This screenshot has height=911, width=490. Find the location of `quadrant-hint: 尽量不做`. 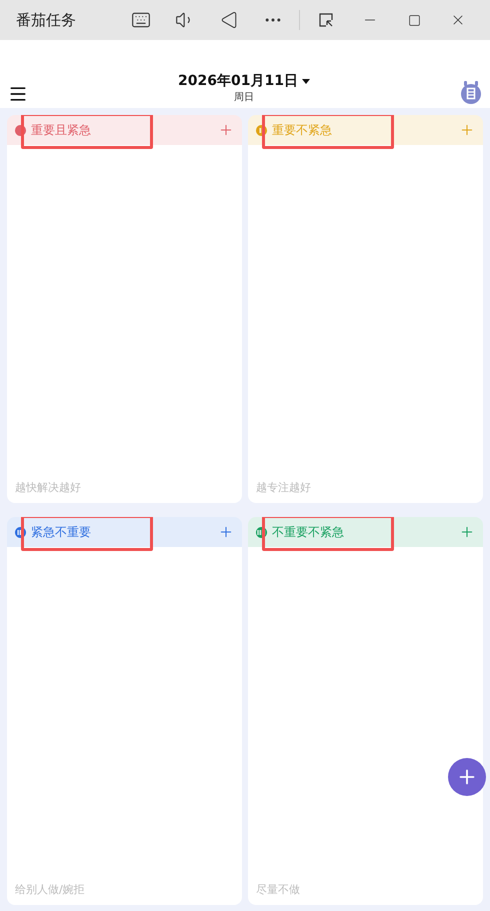

quadrant-hint: 尽量不做 is located at coordinates (278, 890).